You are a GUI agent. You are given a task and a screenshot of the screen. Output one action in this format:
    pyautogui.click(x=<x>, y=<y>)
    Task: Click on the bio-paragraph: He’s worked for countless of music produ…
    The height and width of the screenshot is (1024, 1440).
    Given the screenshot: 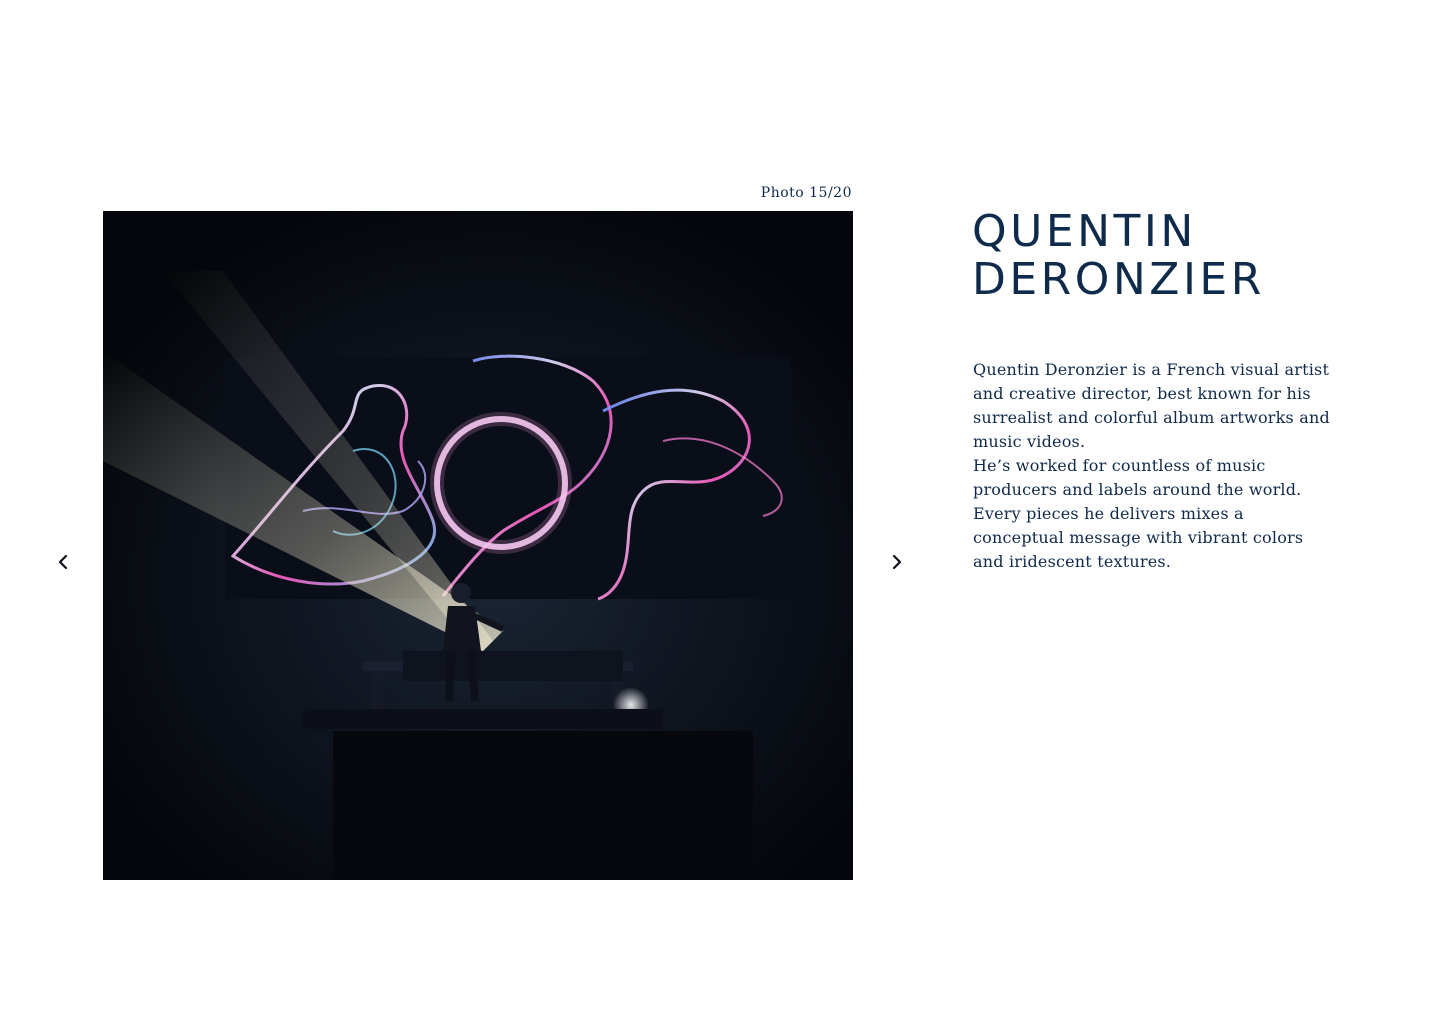 What is the action you would take?
    pyautogui.click(x=1138, y=513)
    